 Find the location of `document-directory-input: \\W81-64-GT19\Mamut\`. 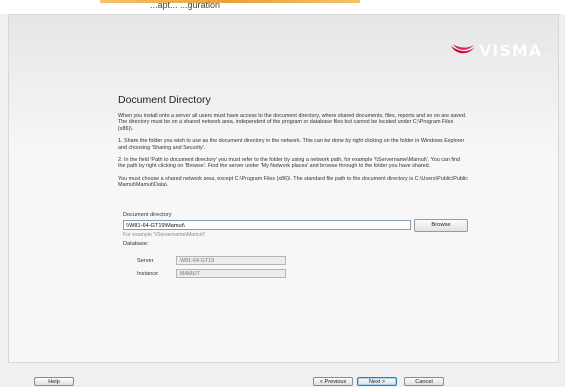

document-directory-input: \\W81-64-GT19\Mamut\ is located at coordinates (267, 225).